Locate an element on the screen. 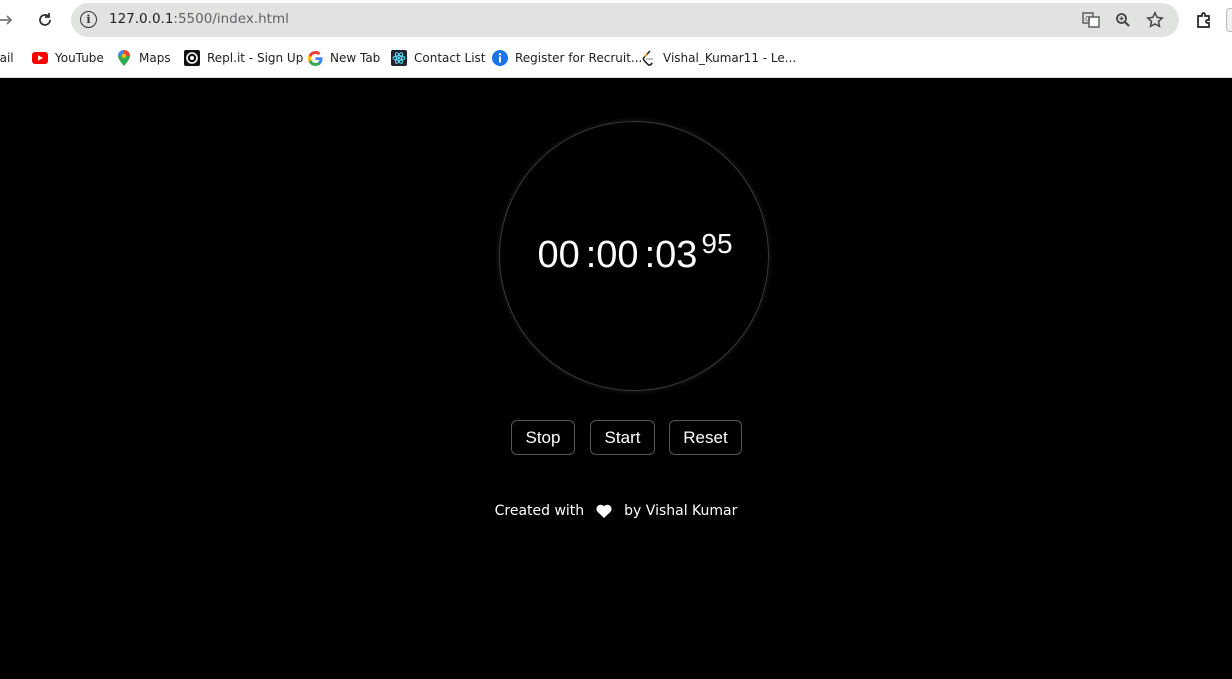  youtube-icon is located at coordinates (40, 58).